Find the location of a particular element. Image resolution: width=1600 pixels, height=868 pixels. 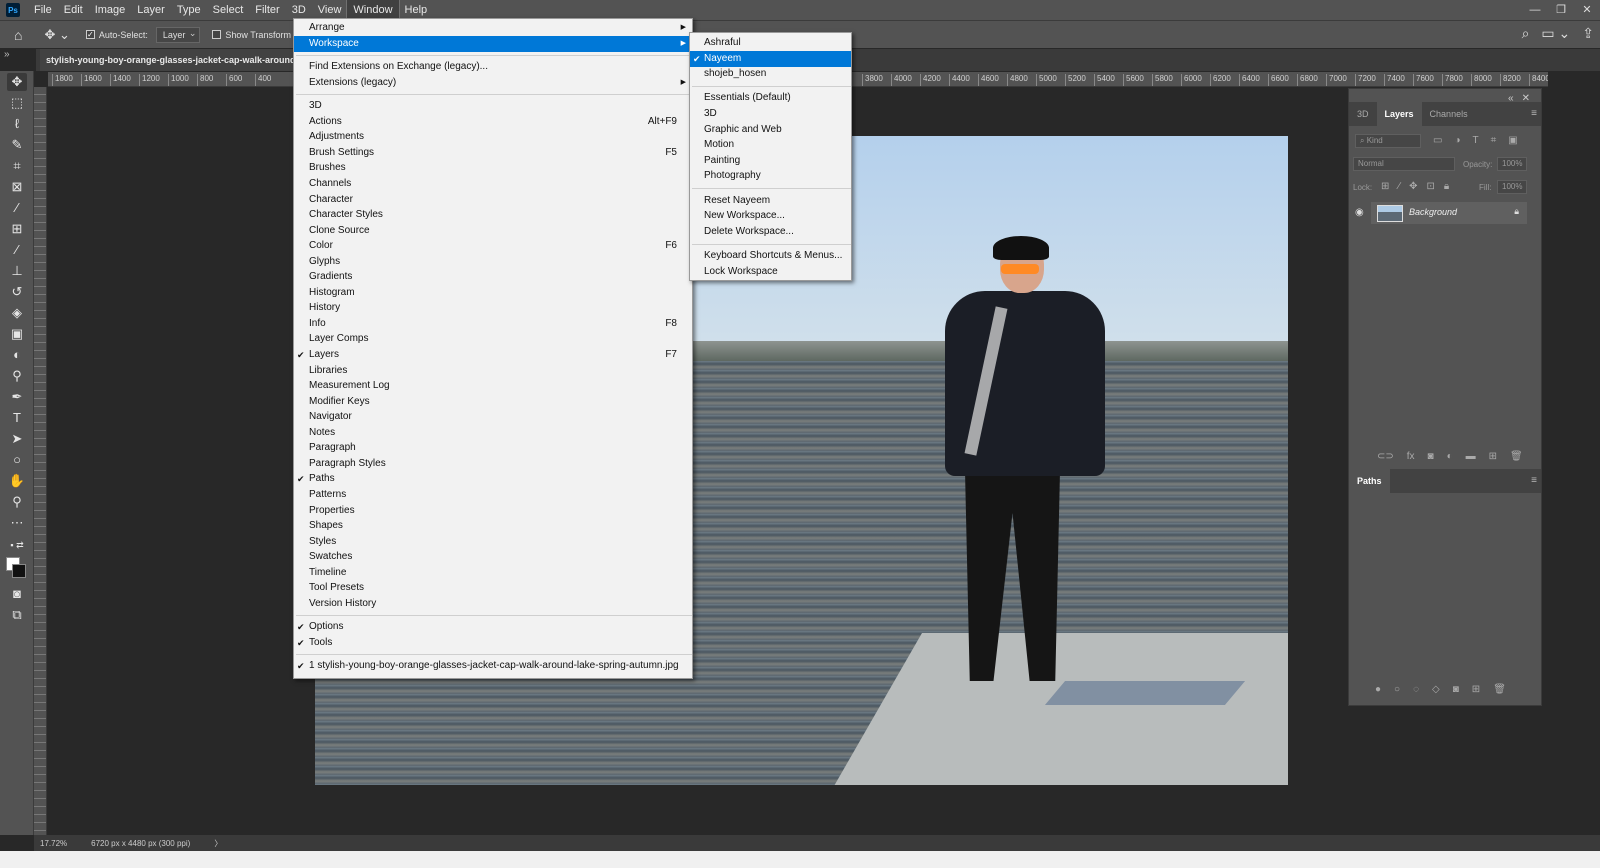

menu-item-styles: Styles is located at coordinates (493, 542).